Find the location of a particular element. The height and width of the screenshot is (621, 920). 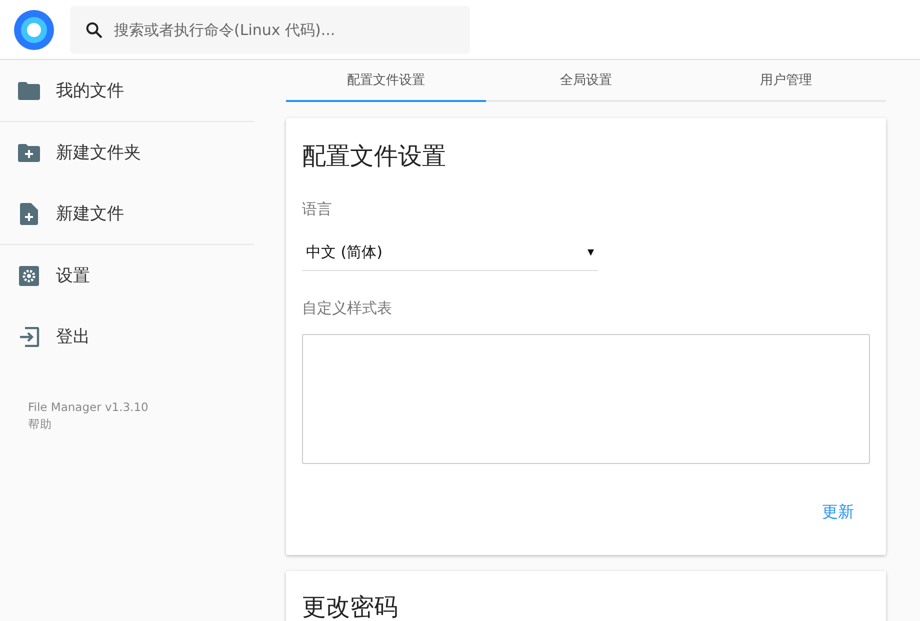

exit-icon is located at coordinates (29, 336).